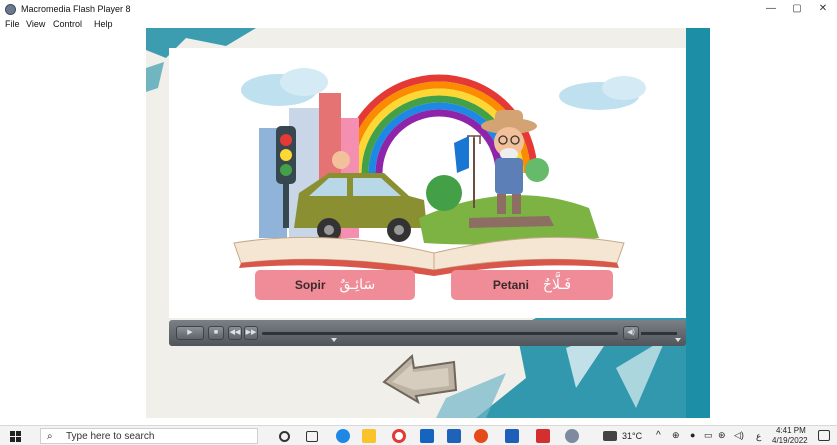 The width and height of the screenshot is (837, 445). I want to click on mail-icon, so click(427, 436).